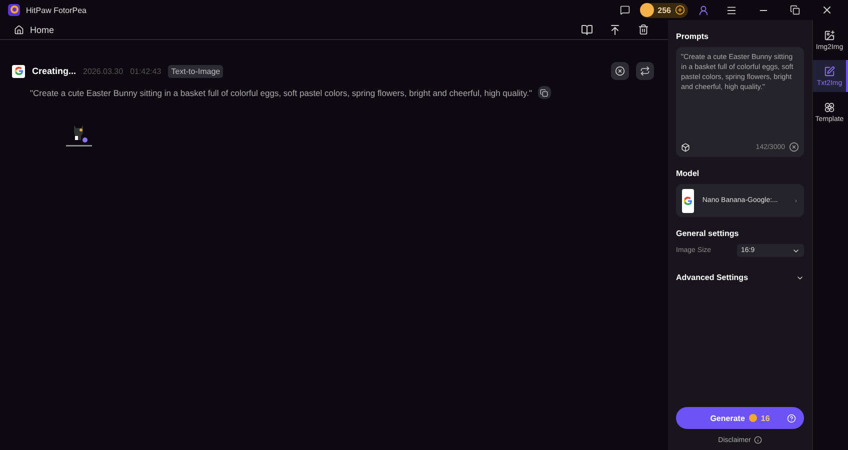  Describe the element at coordinates (688, 173) in the screenshot. I see `model-heading: Model` at that location.